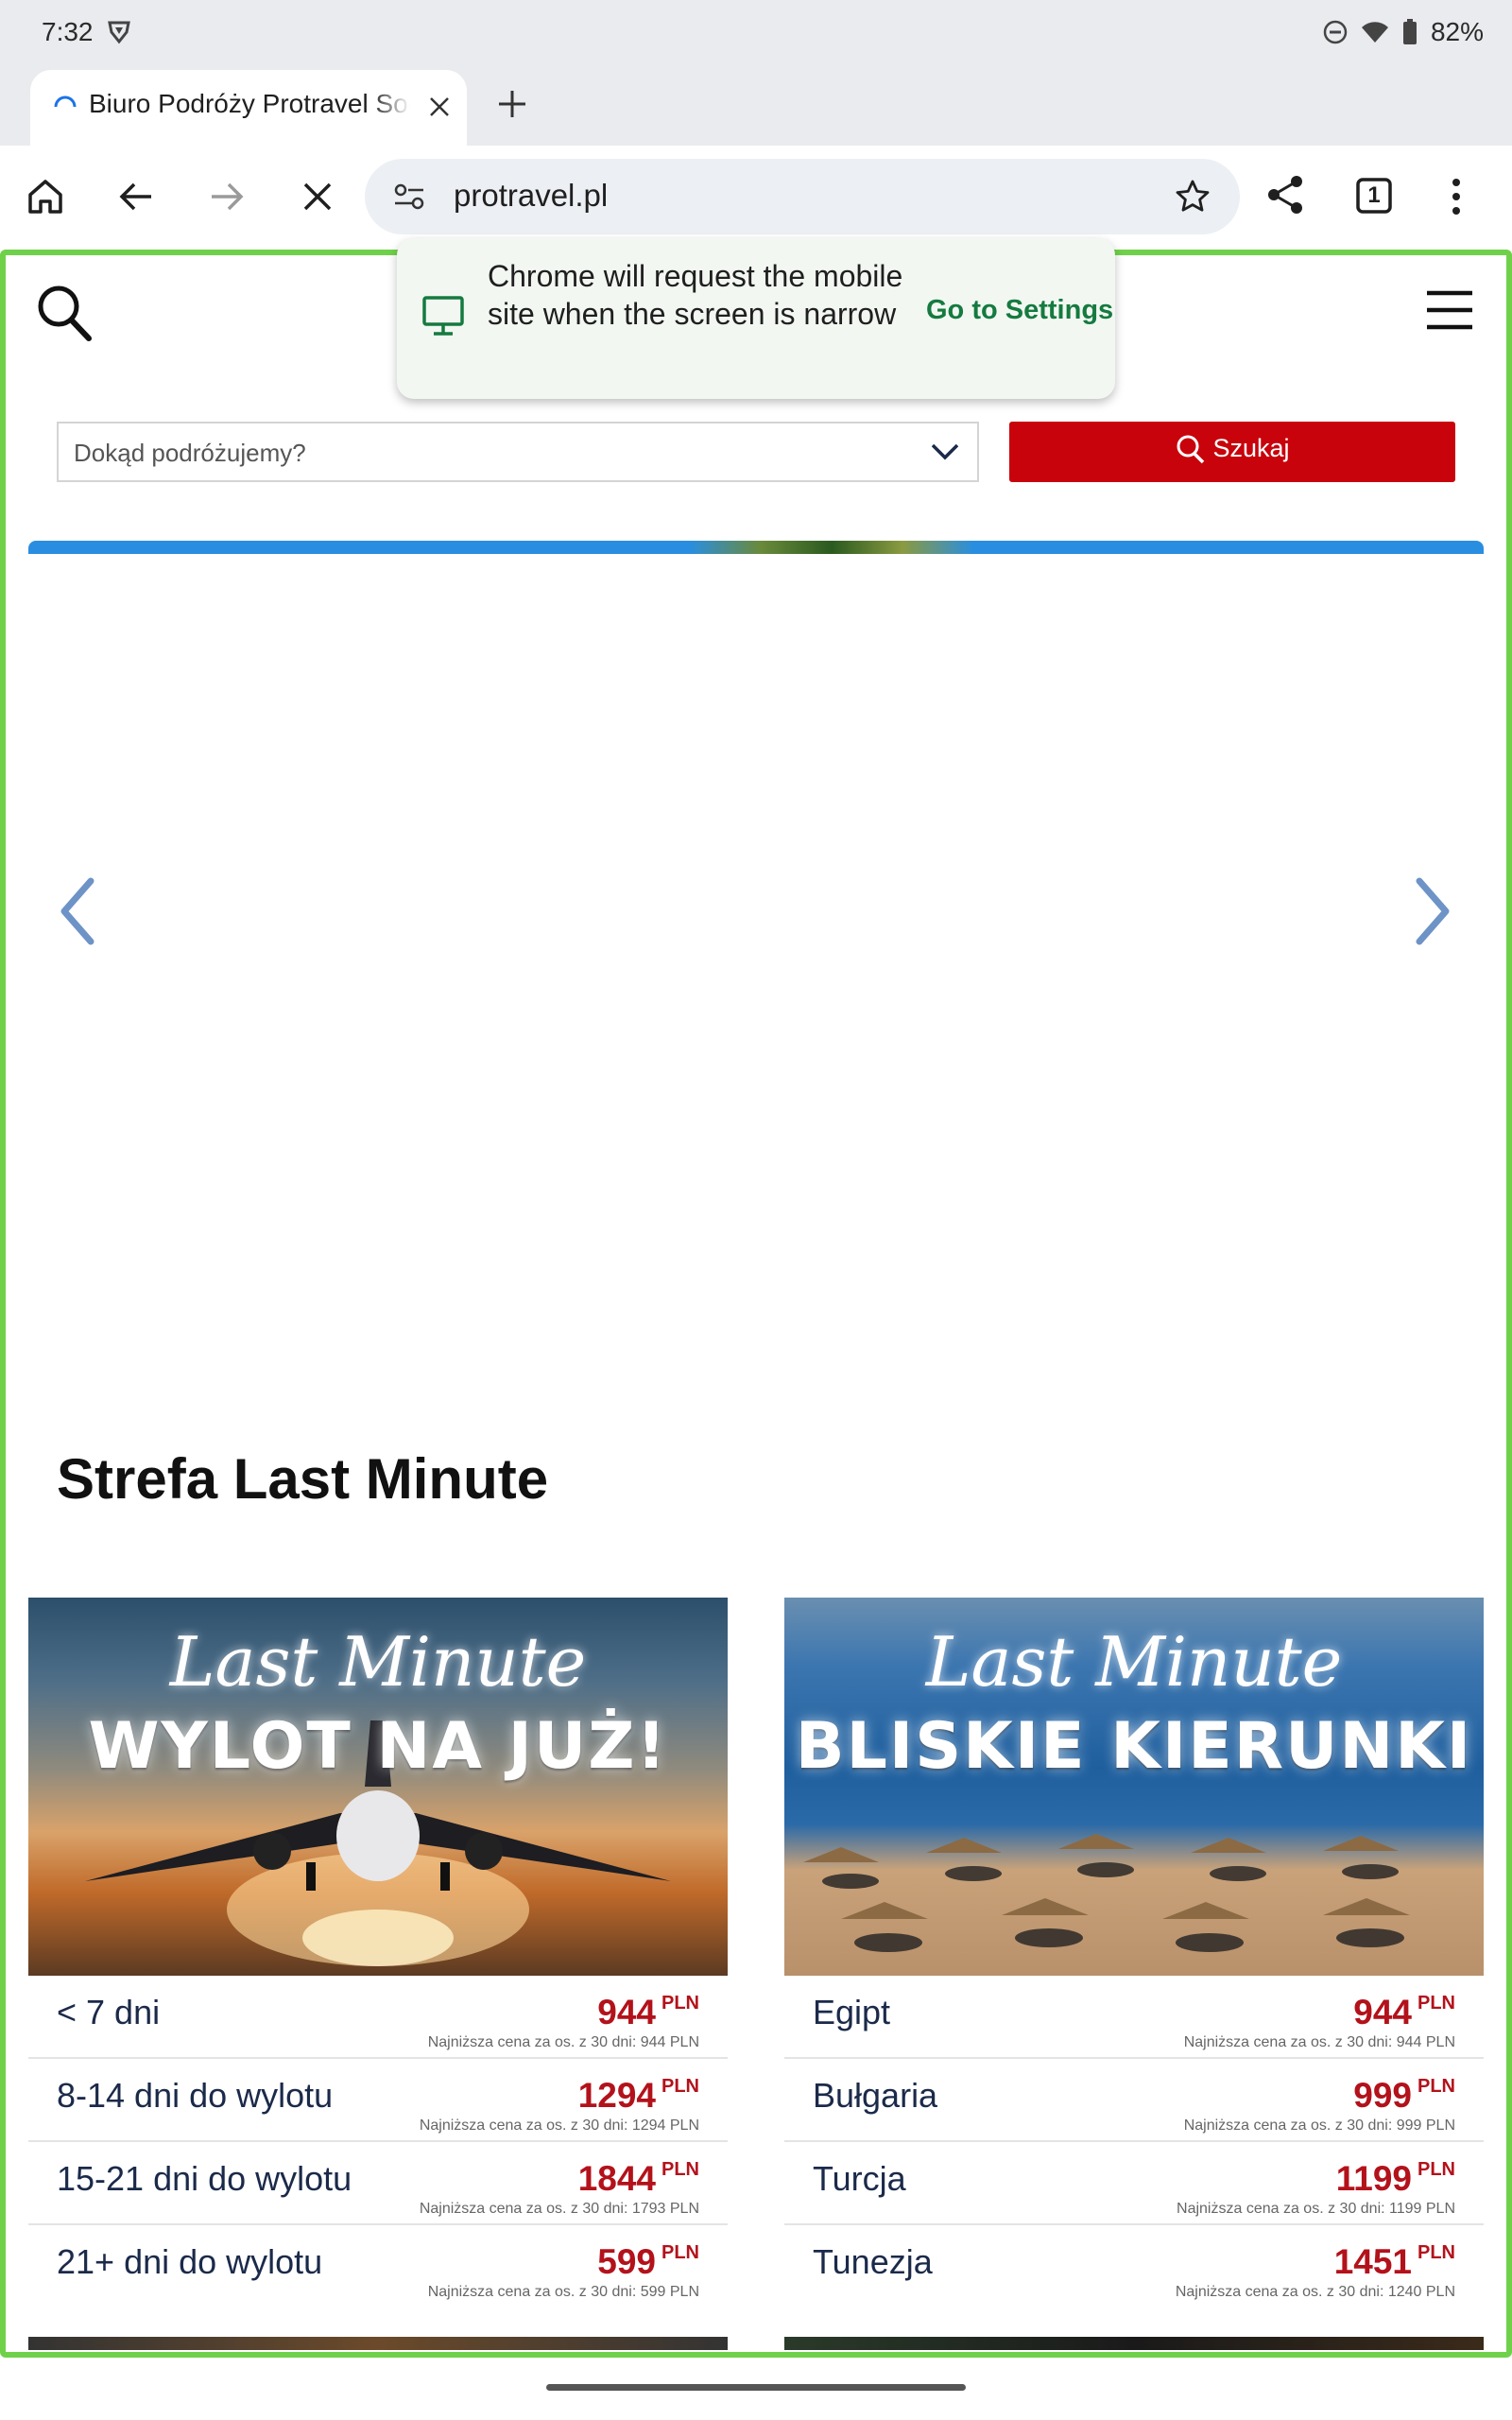 Image resolution: width=1512 pixels, height=2420 pixels. What do you see at coordinates (227, 196) in the screenshot?
I see `forward-icon` at bounding box center [227, 196].